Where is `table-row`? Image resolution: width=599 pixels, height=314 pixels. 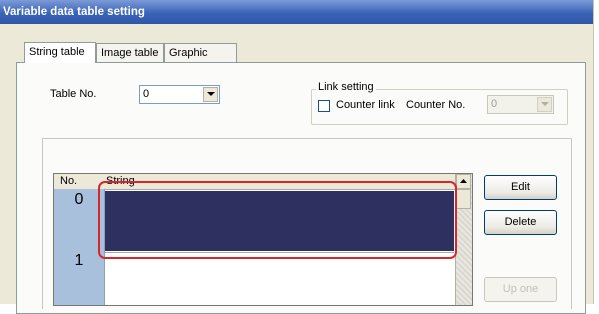
table-row is located at coordinates (279, 279).